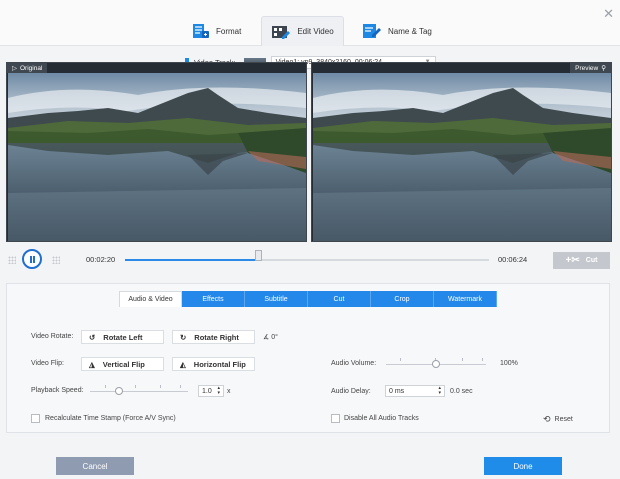 This screenshot has height=479, width=620. Describe the element at coordinates (47, 363) in the screenshot. I see `flip-label: Video Flip:` at that location.